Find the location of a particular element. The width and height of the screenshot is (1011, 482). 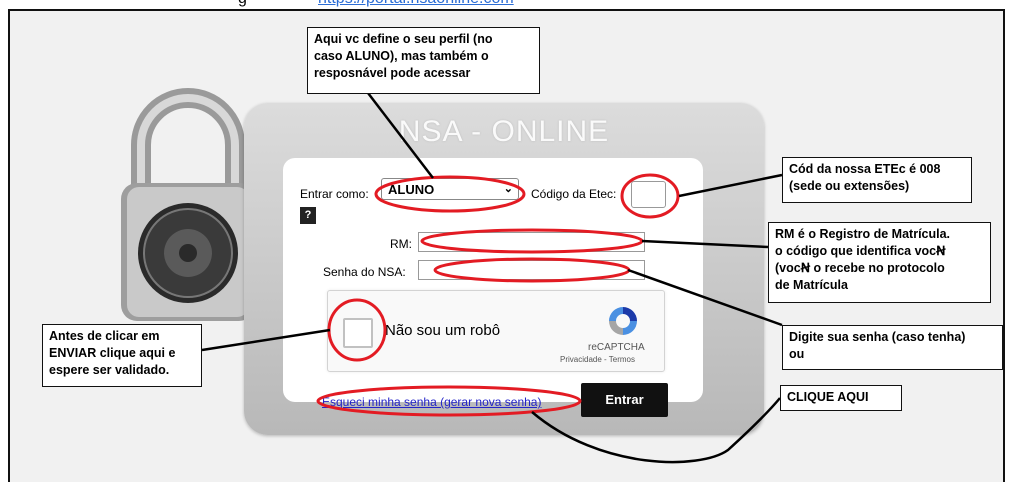

callout-rm-line: de Matrícula is located at coordinates (811, 285).